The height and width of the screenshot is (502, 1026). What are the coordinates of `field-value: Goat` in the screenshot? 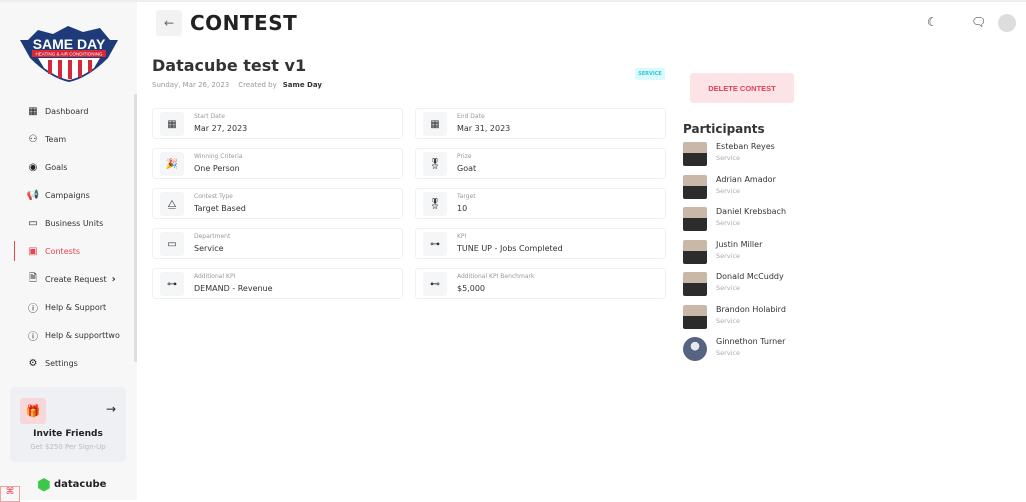 It's located at (467, 168).